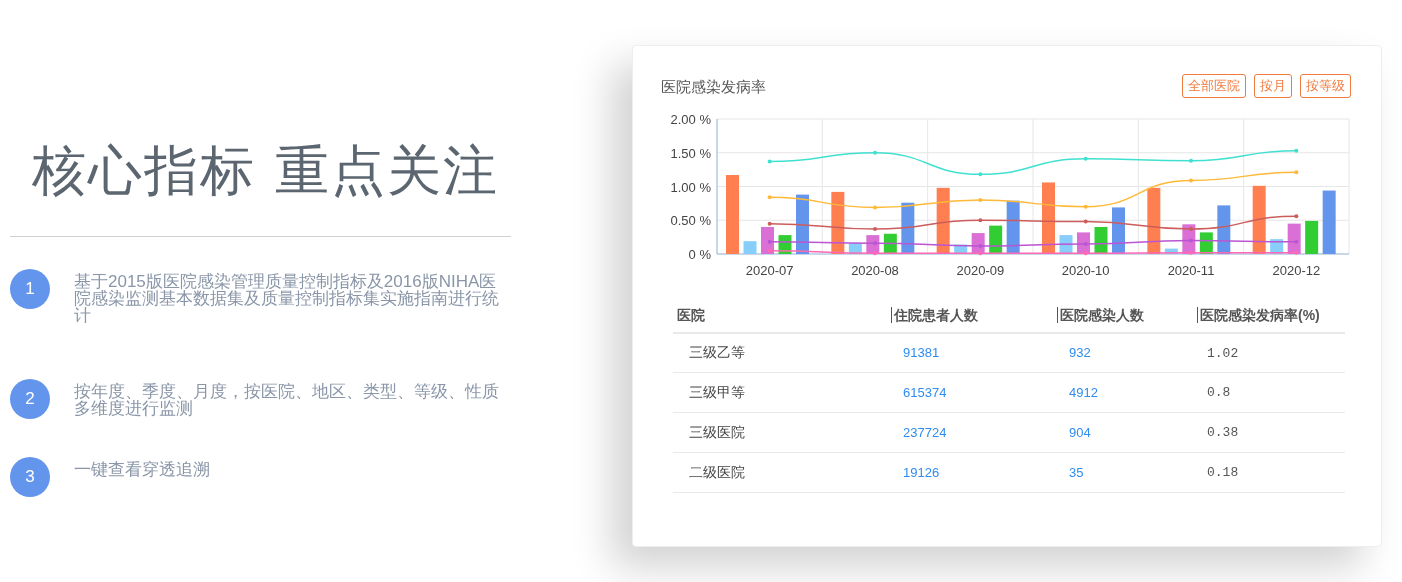 Image resolution: width=1402 pixels, height=582 pixels. What do you see at coordinates (875, 270) in the screenshot?
I see `axis-label: 2020-08` at bounding box center [875, 270].